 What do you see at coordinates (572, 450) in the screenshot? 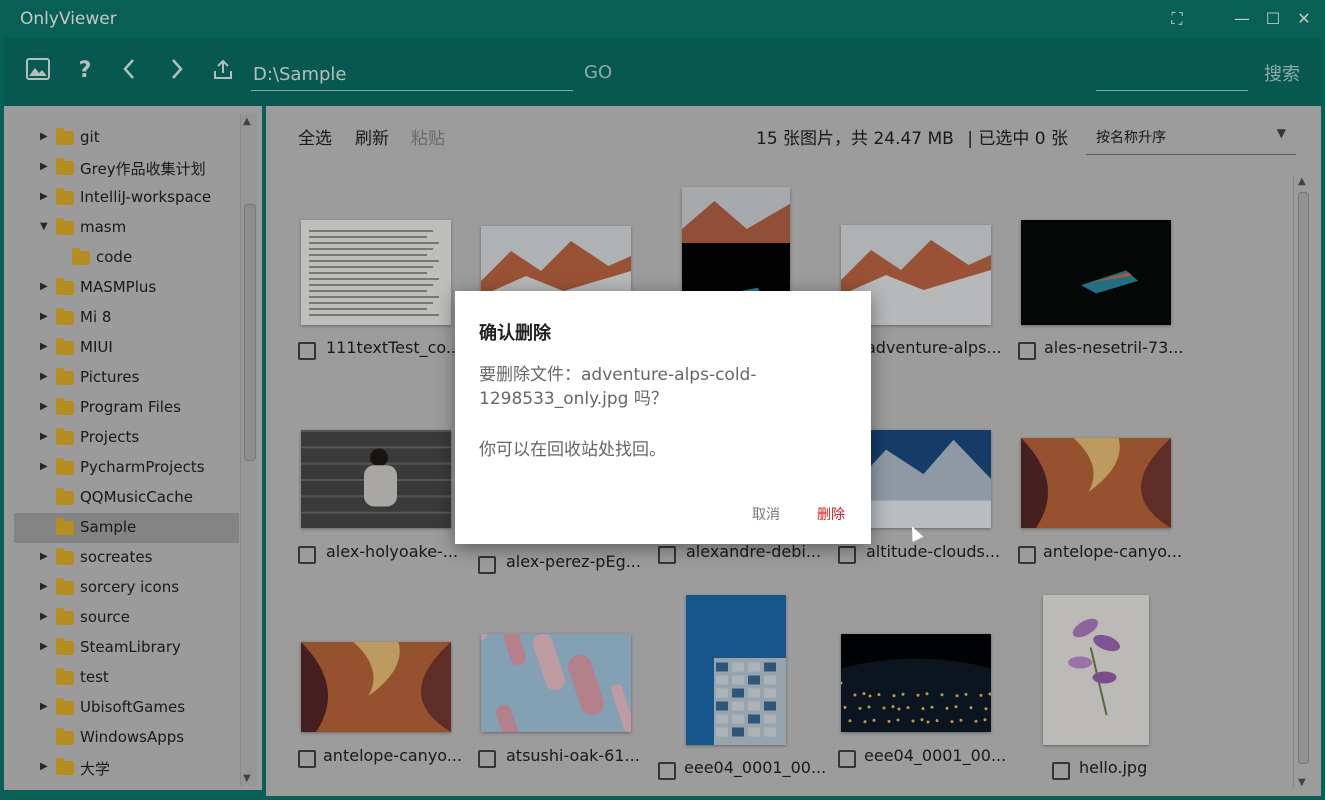
I see `dialog-hint: 你可以在回收站处找回。` at bounding box center [572, 450].